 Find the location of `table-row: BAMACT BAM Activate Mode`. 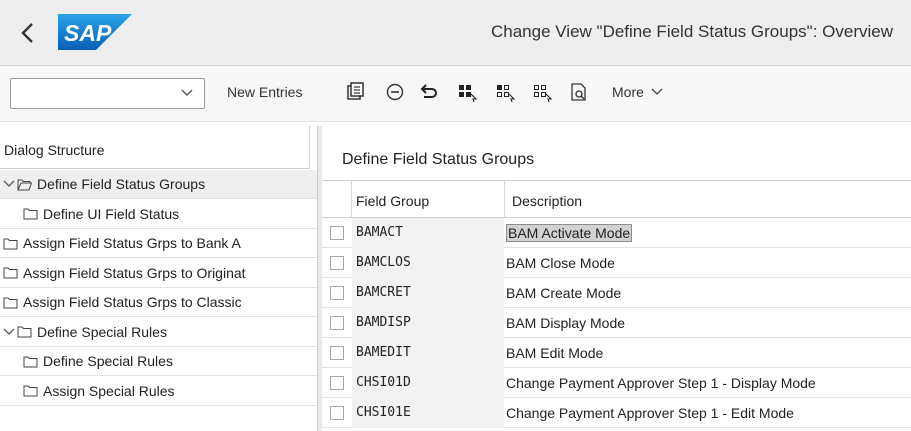

table-row: BAMACT BAM Activate Mode is located at coordinates (616, 233).